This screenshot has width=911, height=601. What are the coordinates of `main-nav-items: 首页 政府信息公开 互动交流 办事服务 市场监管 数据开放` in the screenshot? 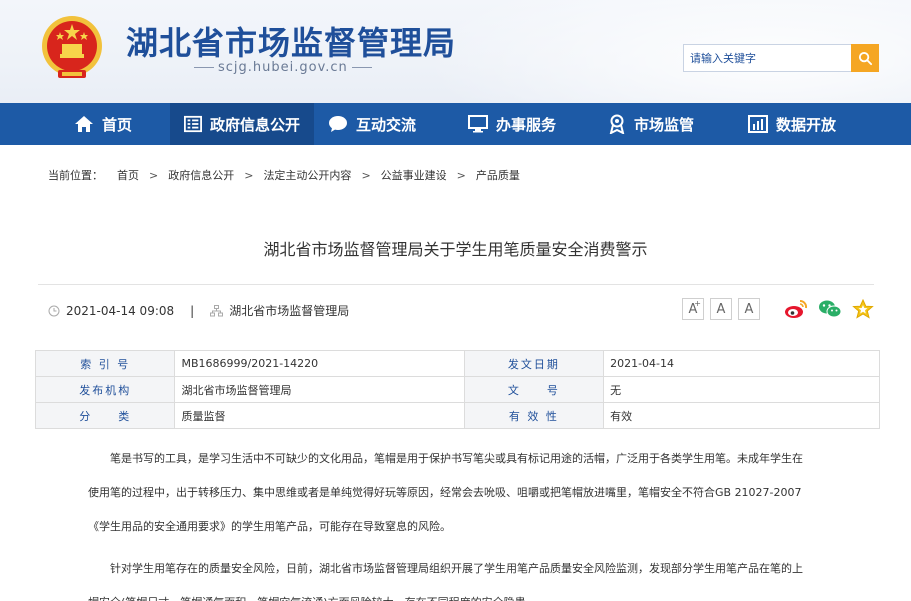 It's located at (462, 124).